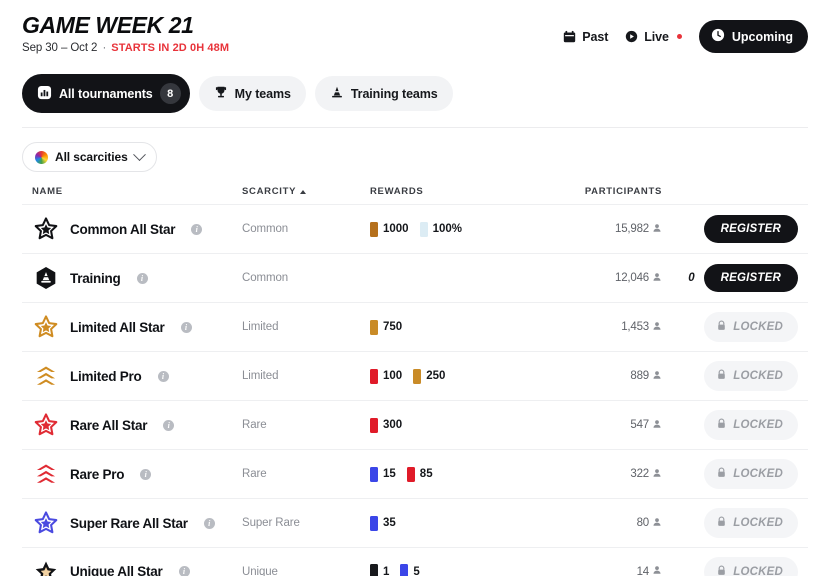  I want to click on table-row: Limited Pro i Limited 100 250 889 LOCKED, so click(415, 375).